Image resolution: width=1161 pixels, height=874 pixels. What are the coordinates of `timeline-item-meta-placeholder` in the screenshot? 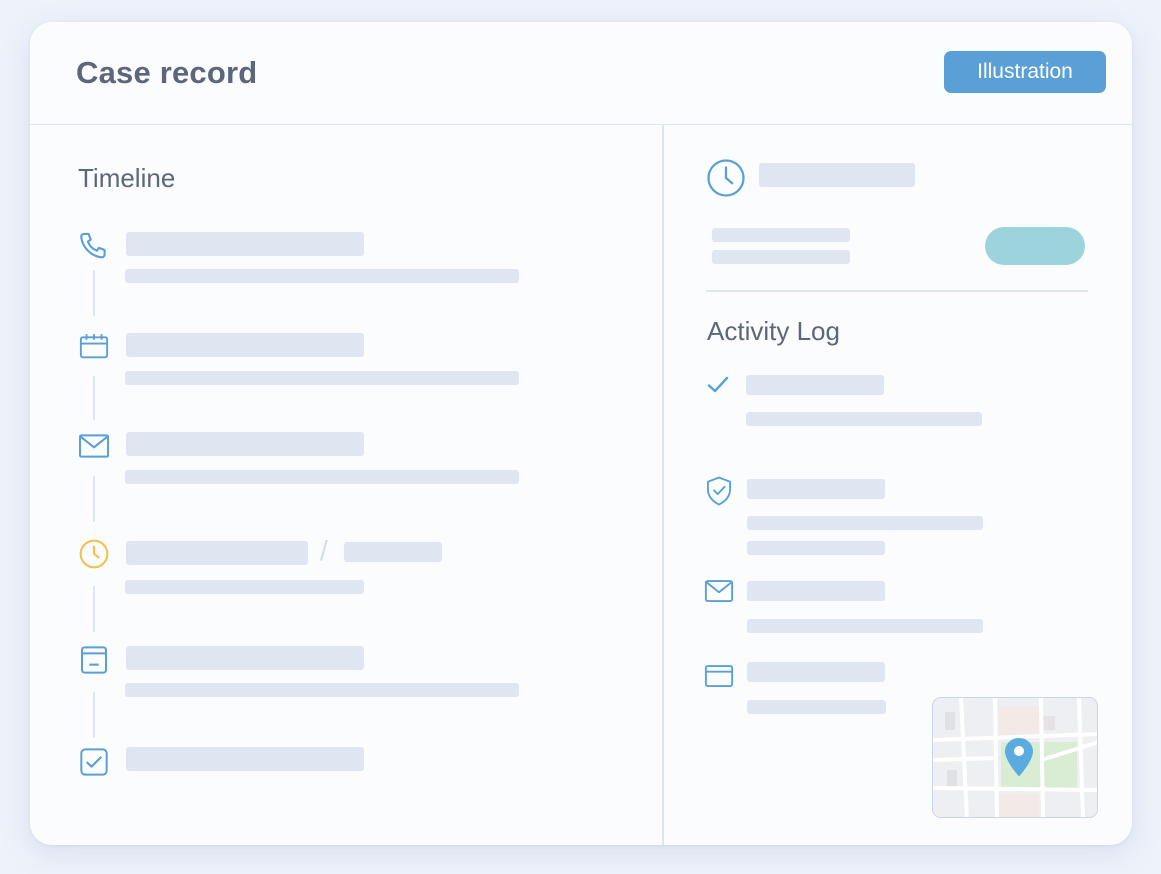 It's located at (393, 552).